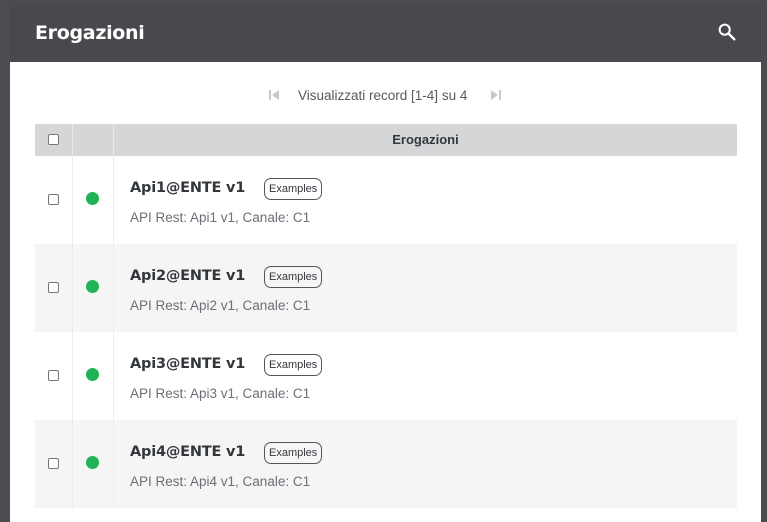 The image size is (767, 522). What do you see at coordinates (220, 481) in the screenshot?
I see `api-description: API Rest: Api4 v1, Canale: C1` at bounding box center [220, 481].